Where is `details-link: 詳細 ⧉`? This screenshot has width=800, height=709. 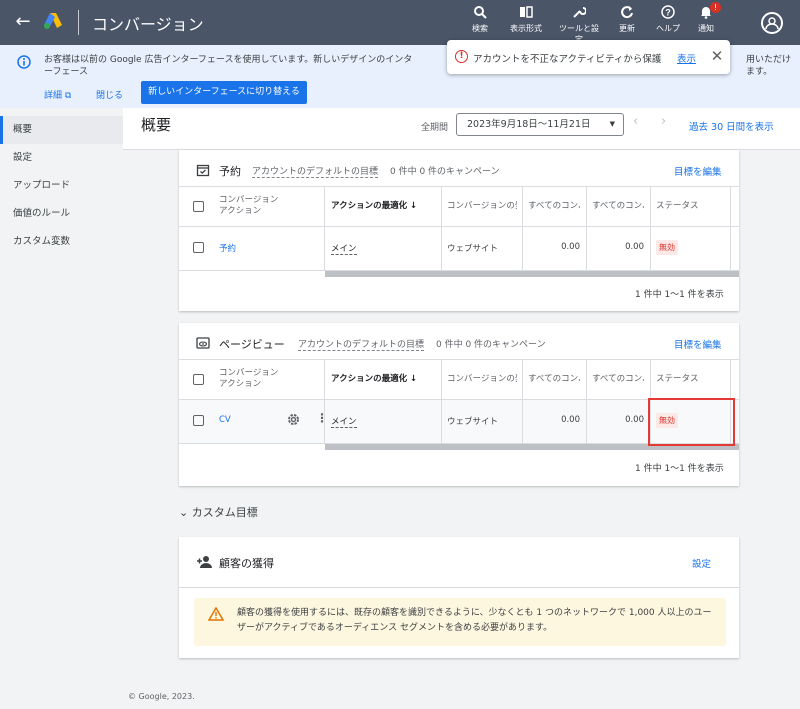 details-link: 詳細 ⧉ is located at coordinates (57, 94).